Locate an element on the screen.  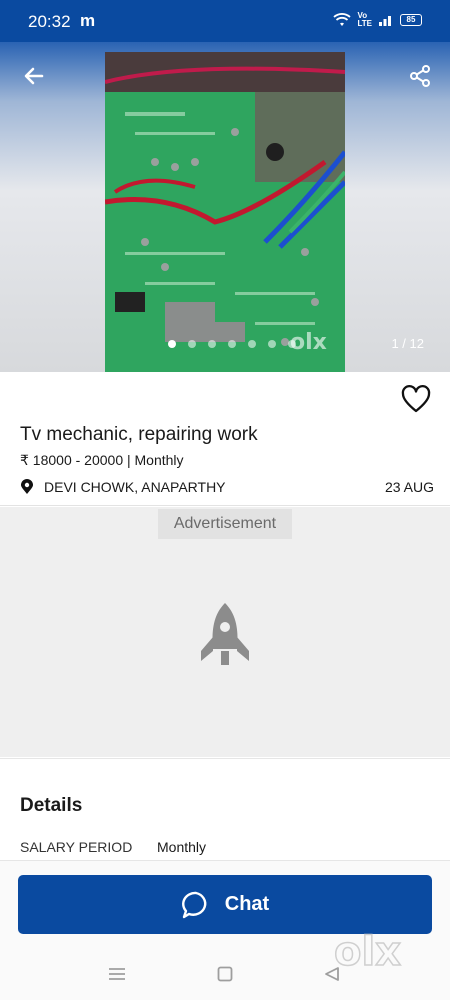
status-time: 20:32 is located at coordinates (49, 21).